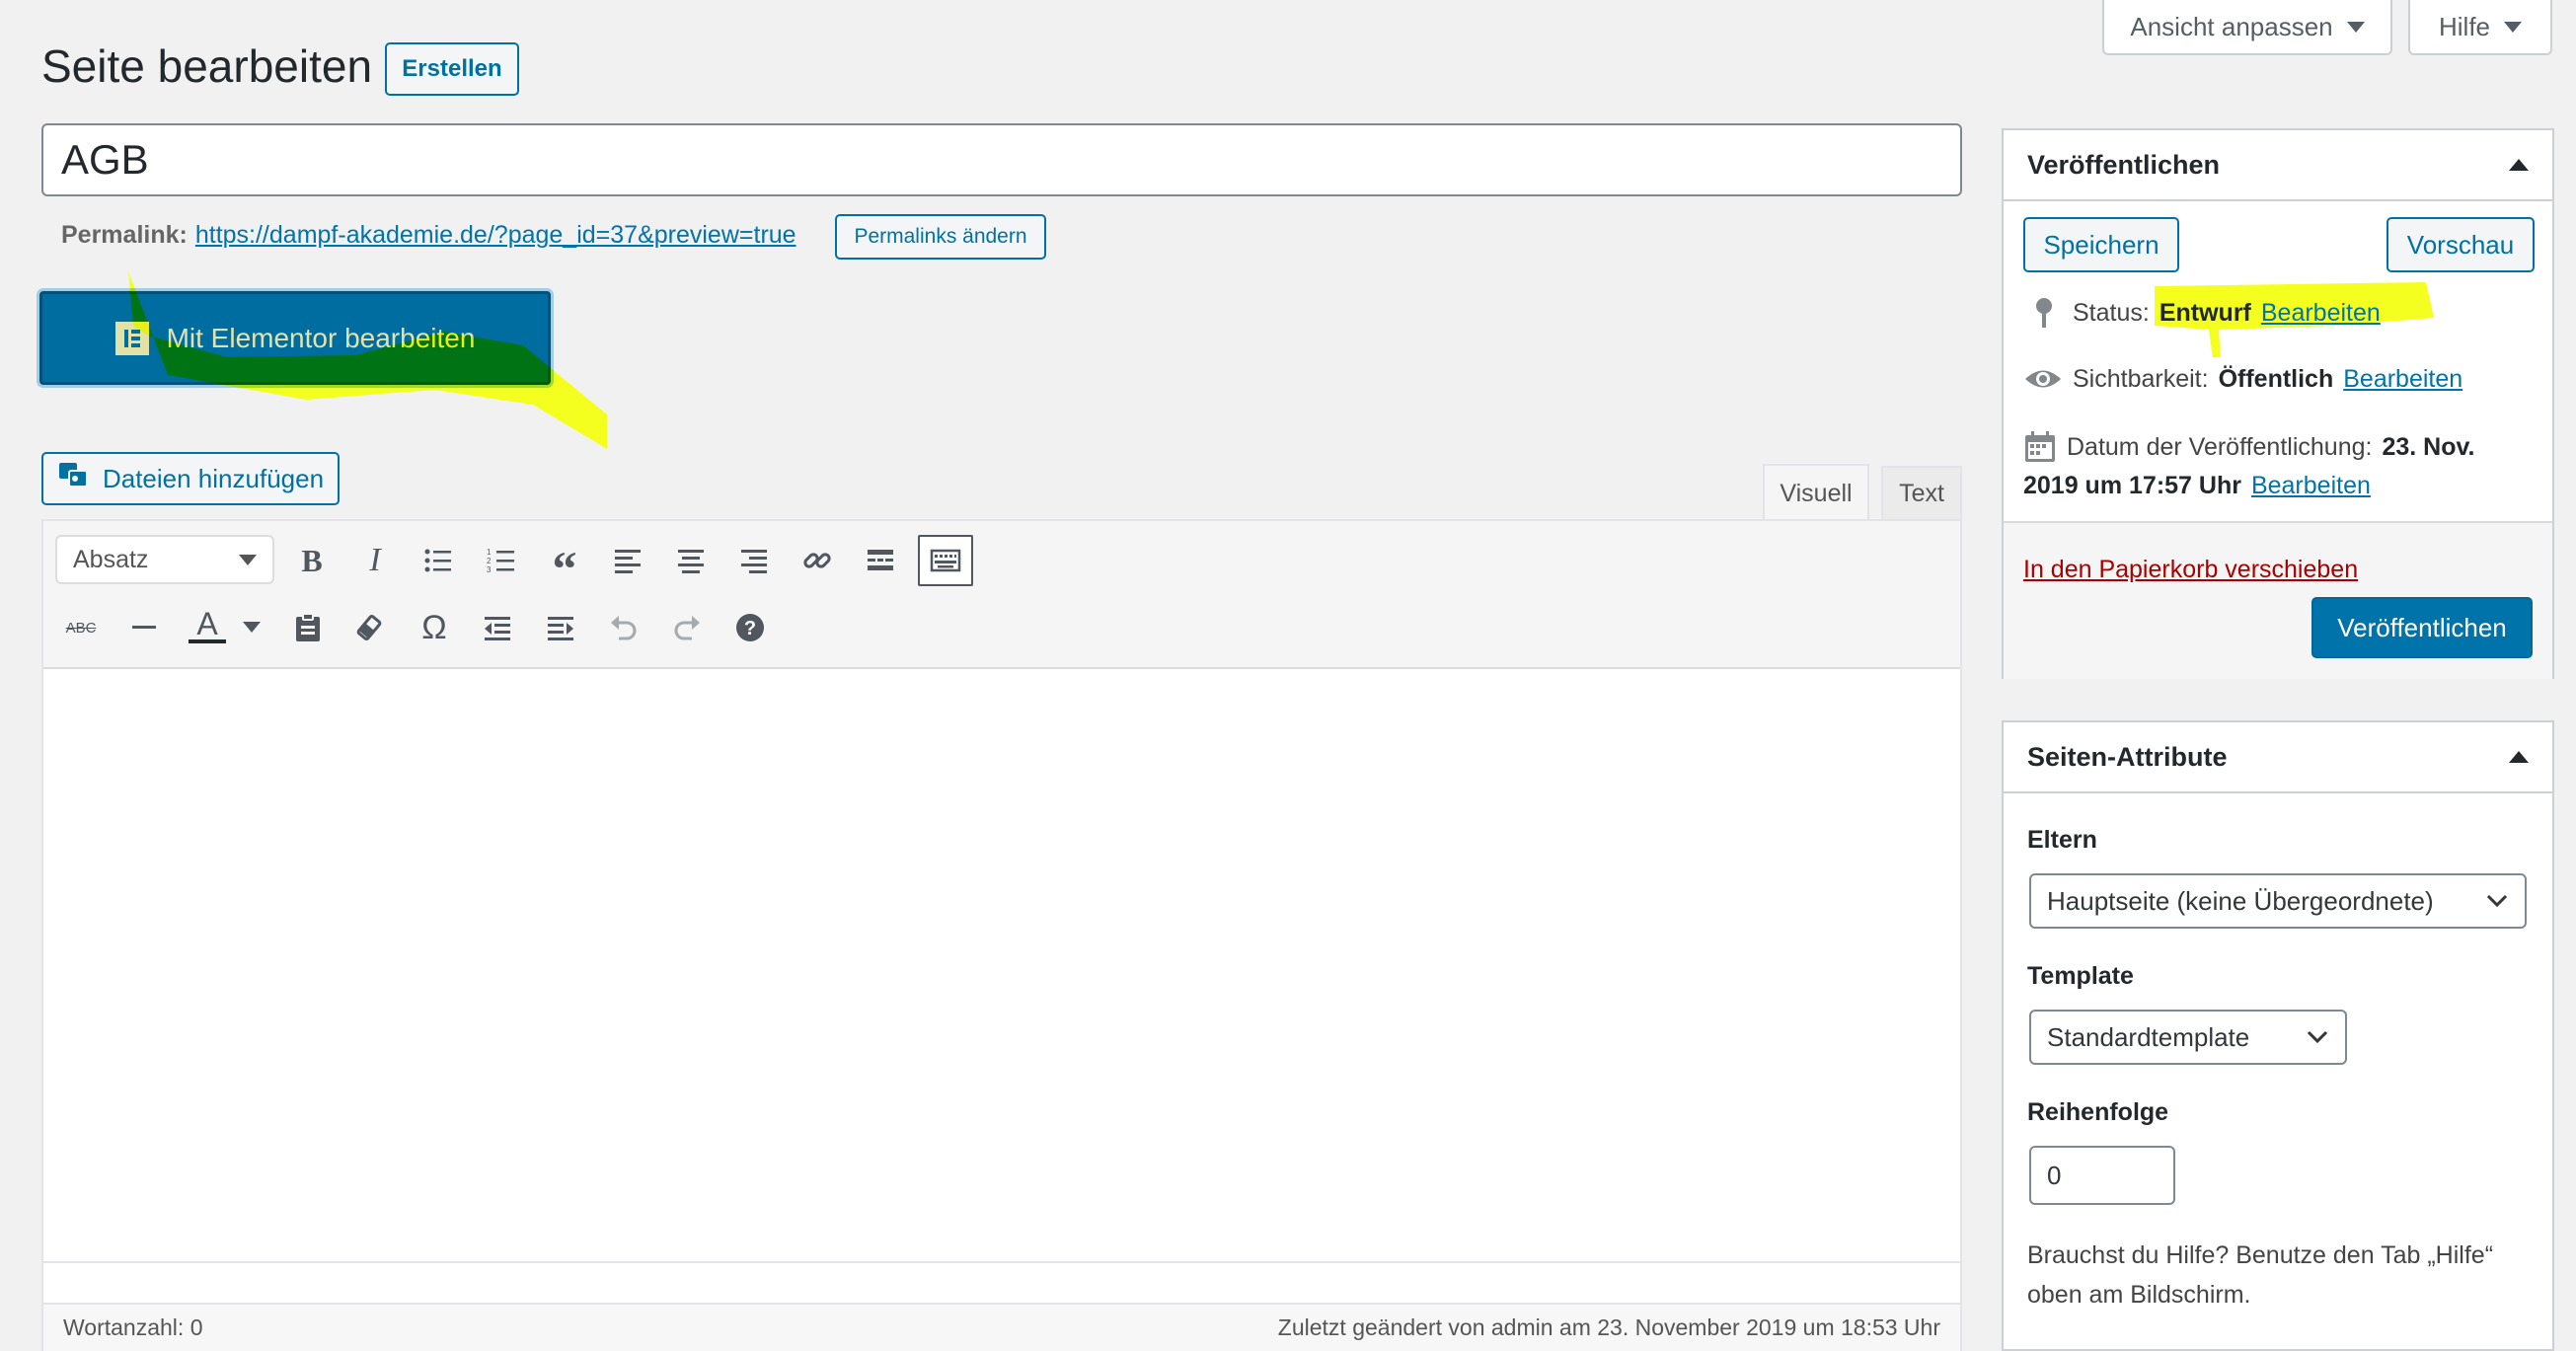 The image size is (2576, 1351). What do you see at coordinates (817, 560) in the screenshot?
I see `link-icon` at bounding box center [817, 560].